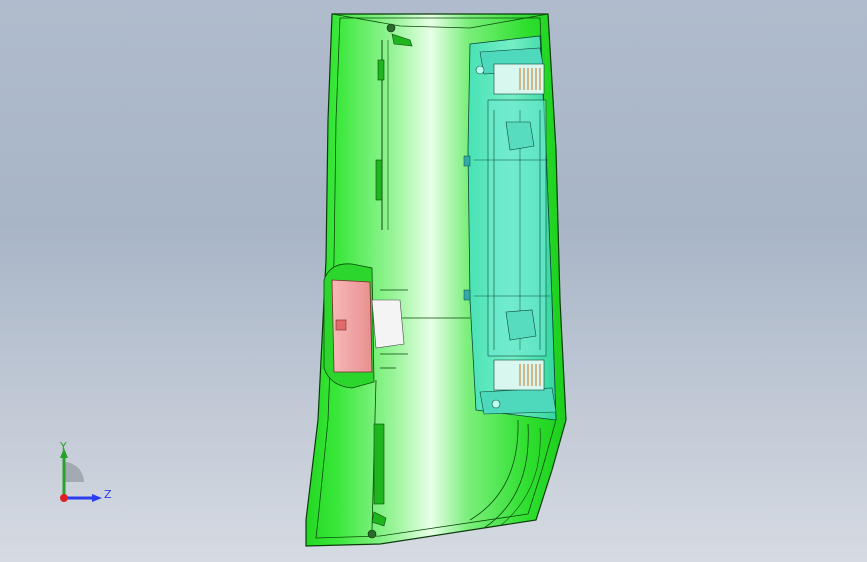 This screenshot has width=867, height=562. Describe the element at coordinates (74, 472) in the screenshot. I see `triad-plane-icon` at that location.